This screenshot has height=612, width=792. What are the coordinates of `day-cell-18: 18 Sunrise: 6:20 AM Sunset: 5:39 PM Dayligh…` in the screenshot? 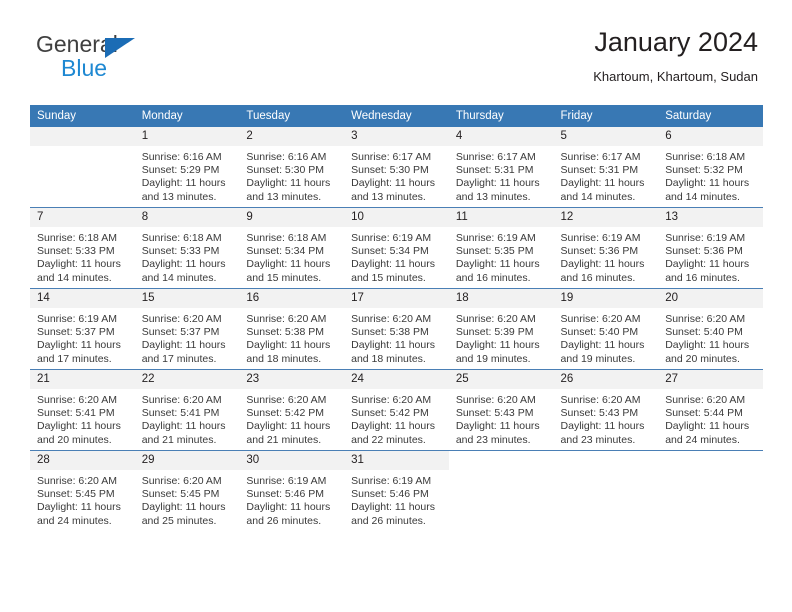 It's located at (501, 329).